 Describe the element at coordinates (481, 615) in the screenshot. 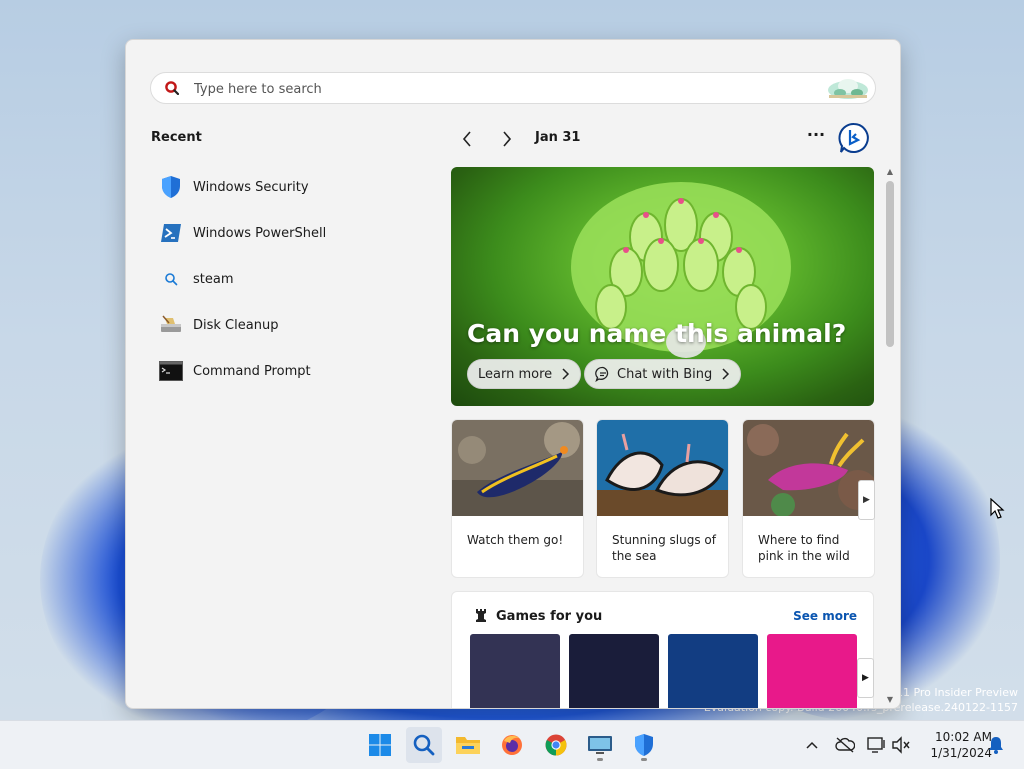

I see `chess-rook-icon` at that location.